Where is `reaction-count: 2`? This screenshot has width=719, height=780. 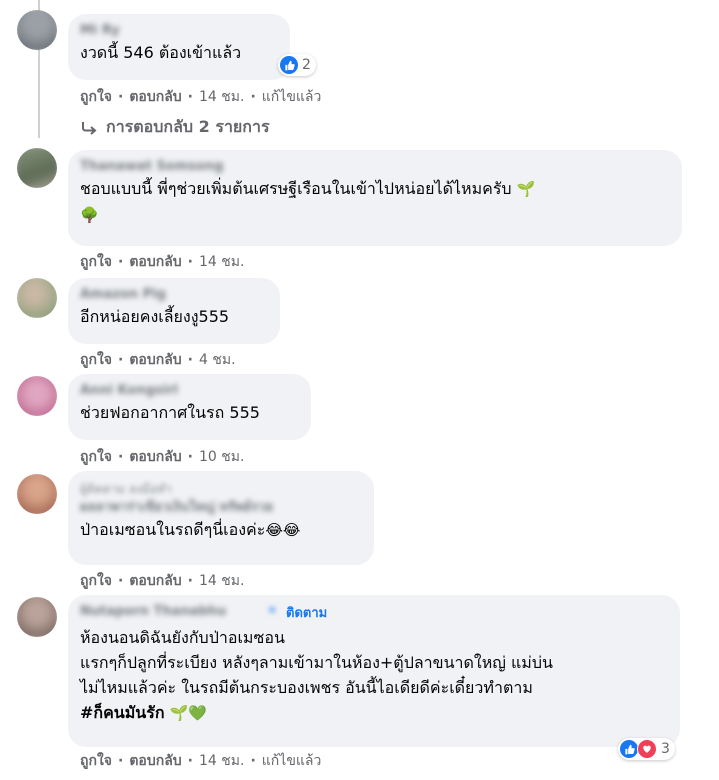 reaction-count: 2 is located at coordinates (306, 65).